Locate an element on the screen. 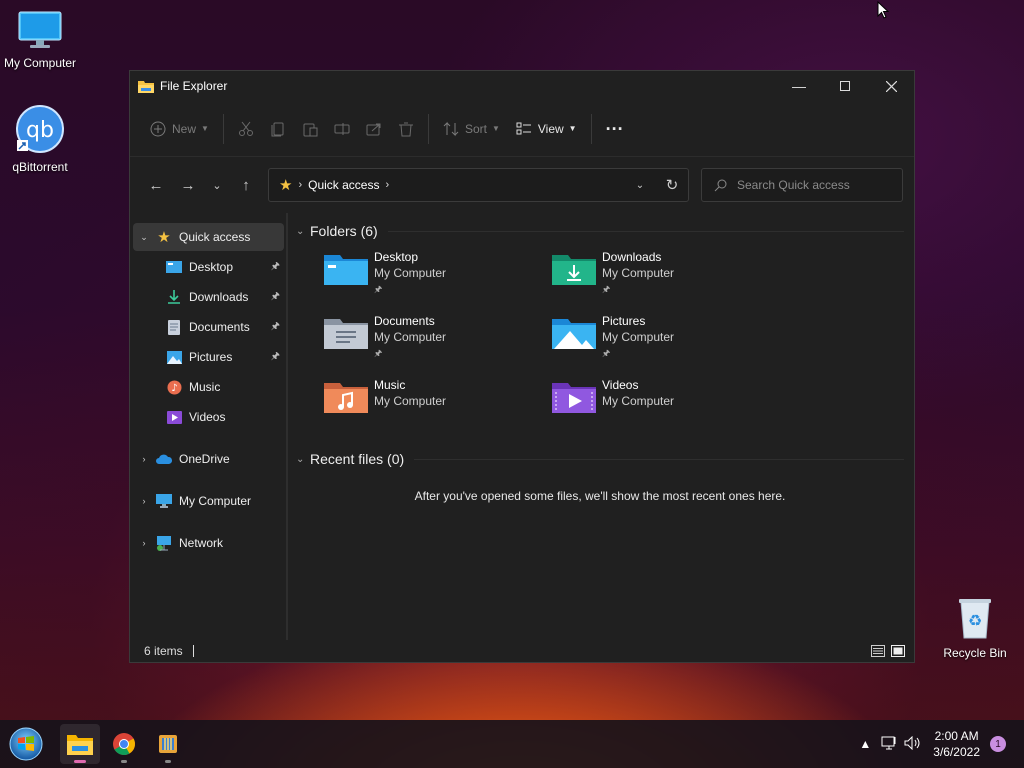 The height and width of the screenshot is (768, 1024). forward-button: → is located at coordinates (188, 185).